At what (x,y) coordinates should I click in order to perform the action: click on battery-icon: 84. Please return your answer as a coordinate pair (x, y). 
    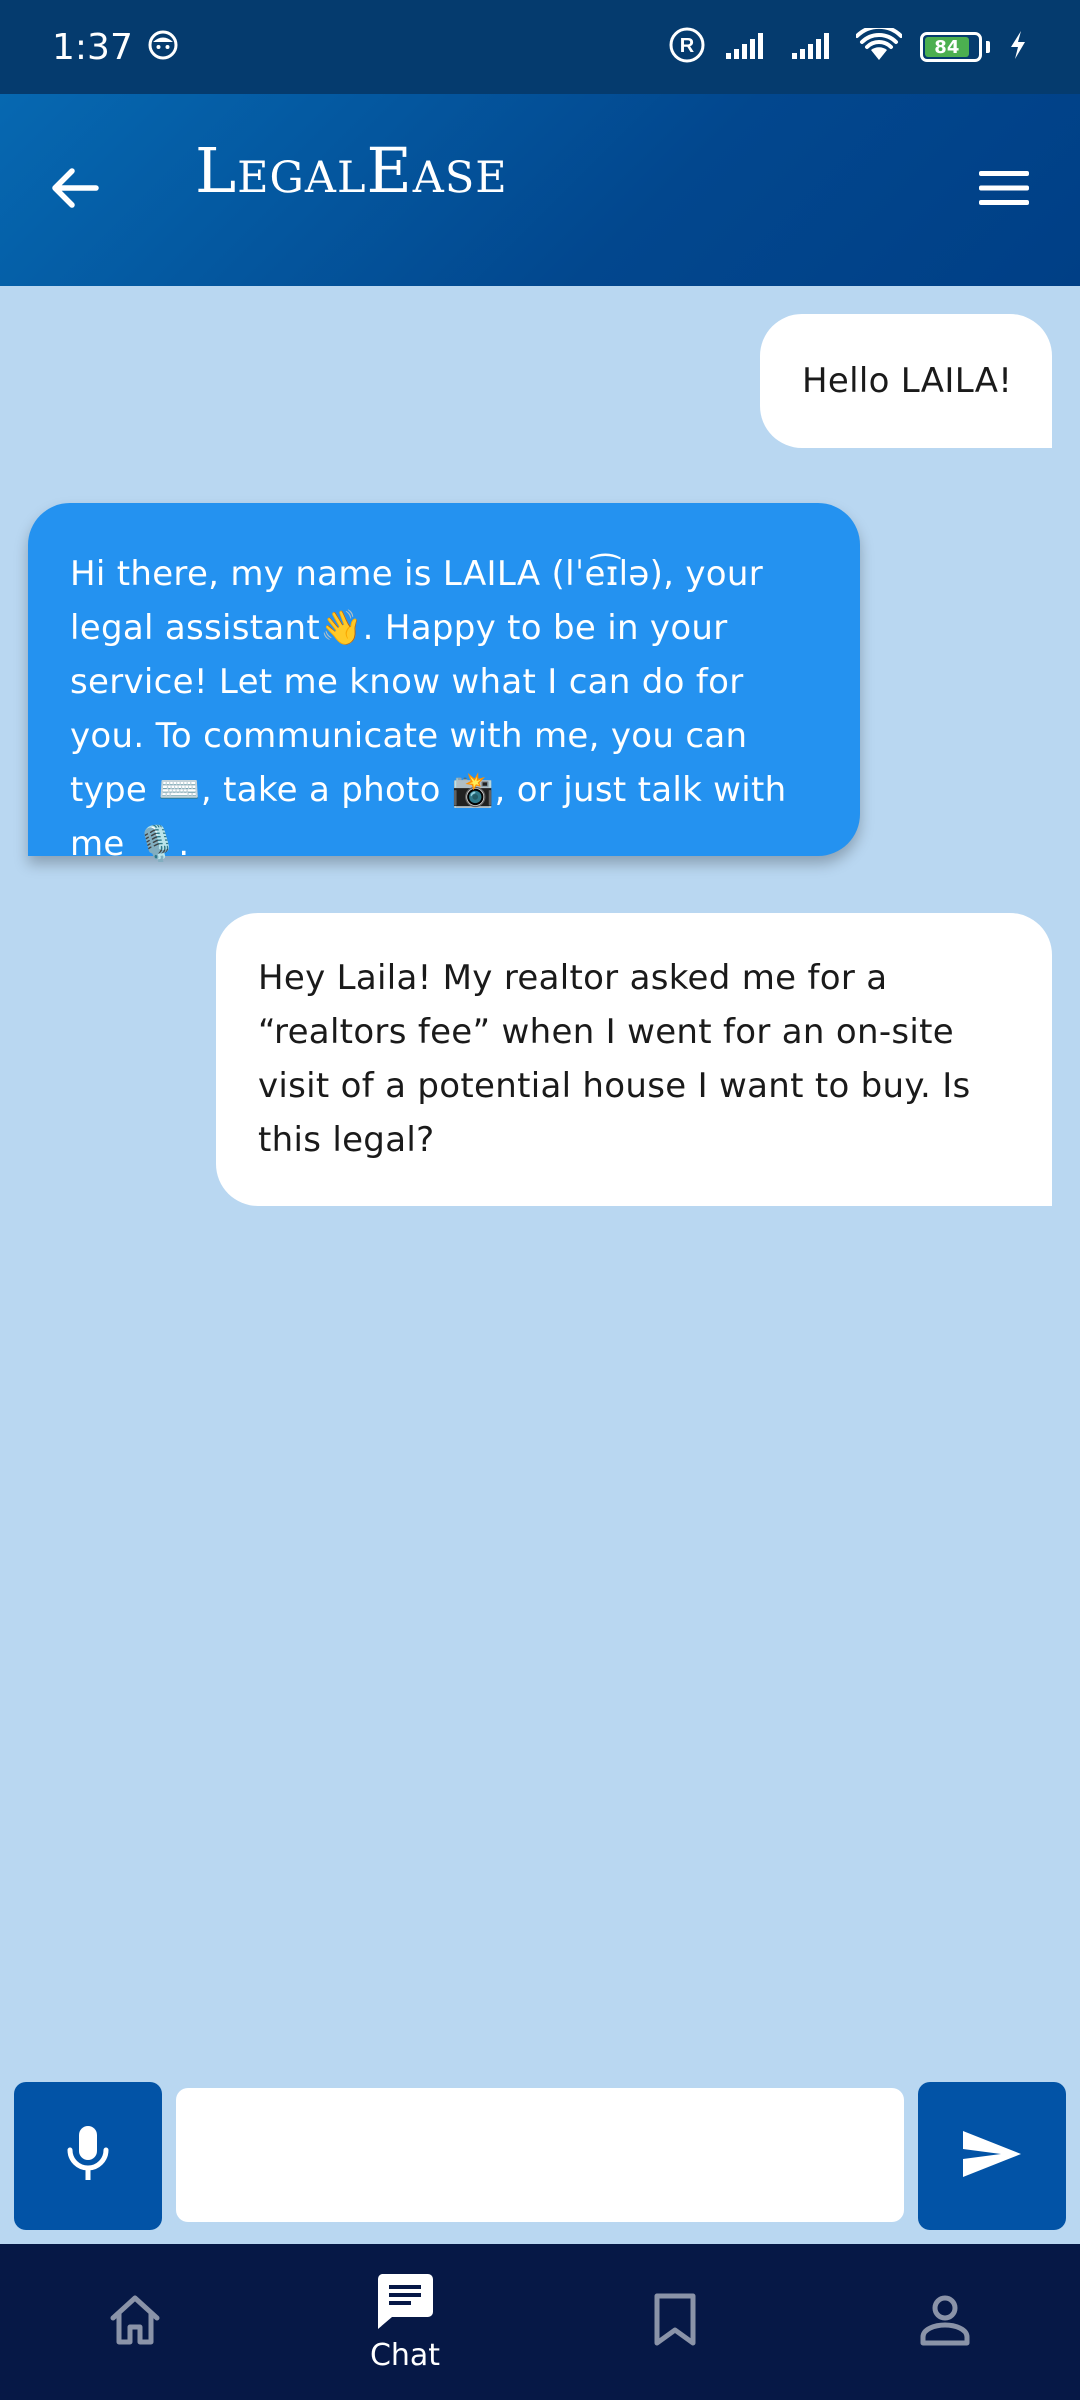
    Looking at the image, I should click on (955, 47).